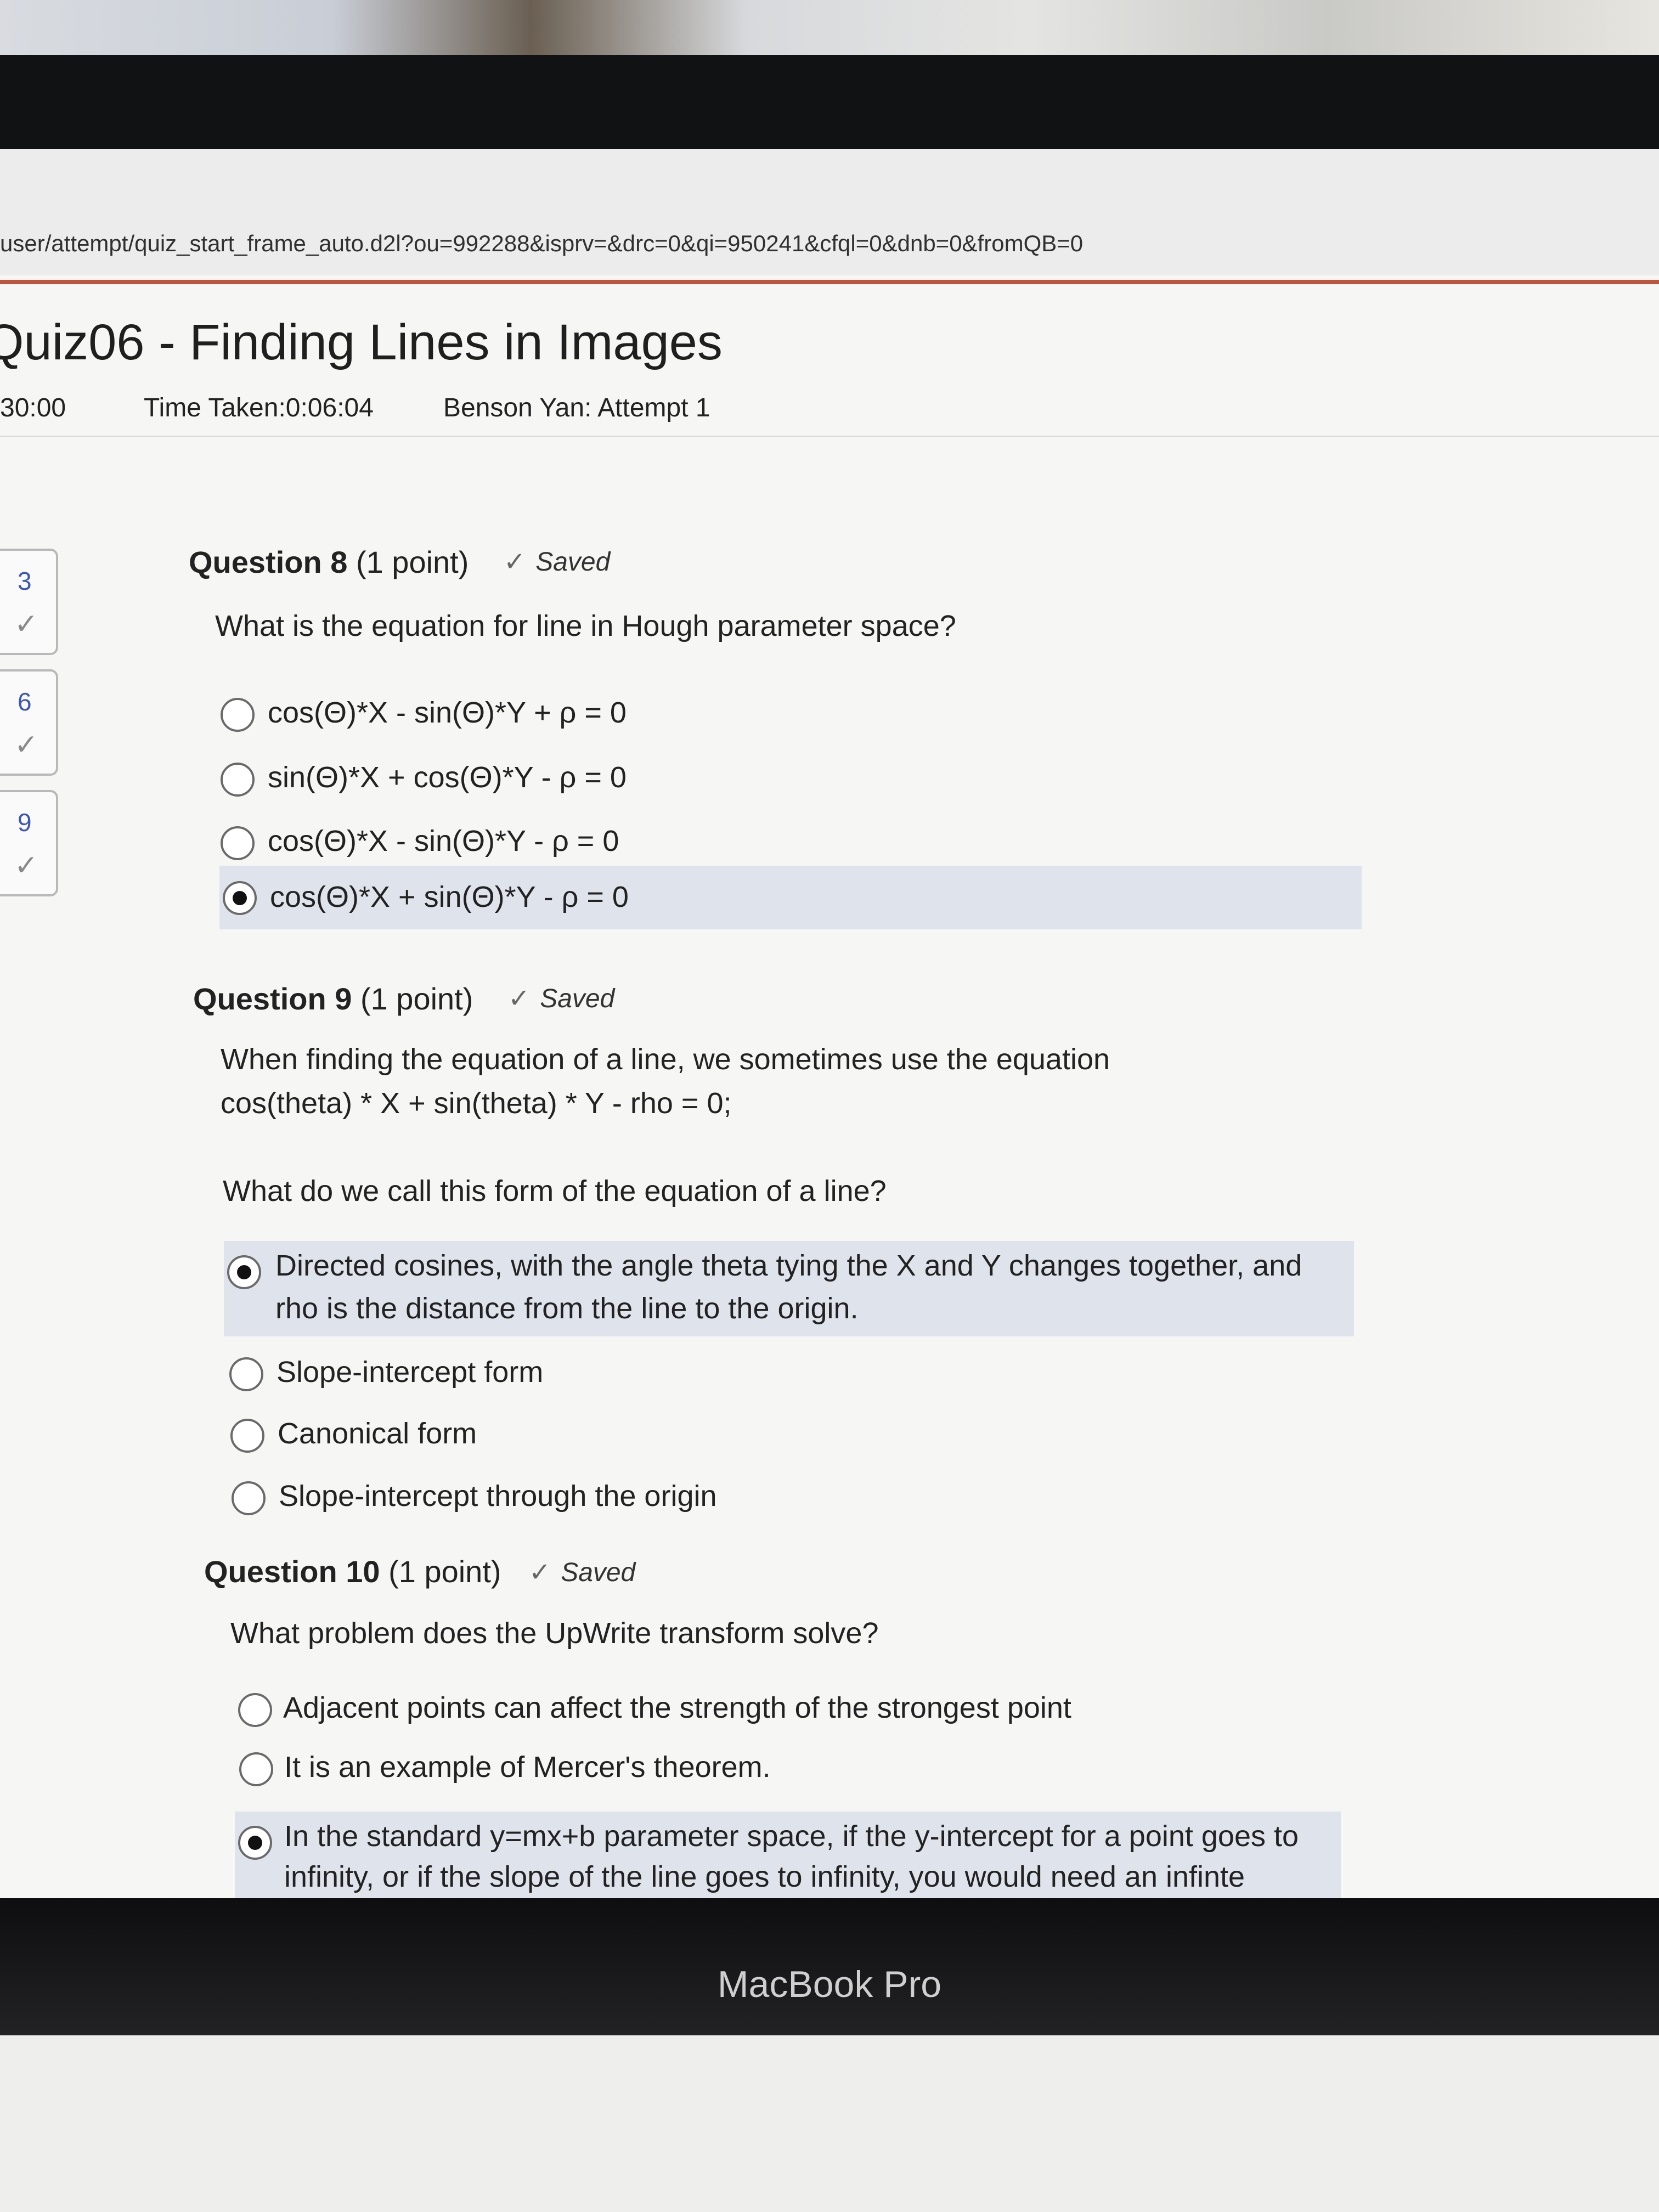 The image size is (1659, 2212). Describe the element at coordinates (830, 1984) in the screenshot. I see `device-brand-label: MacBook Pro` at that location.